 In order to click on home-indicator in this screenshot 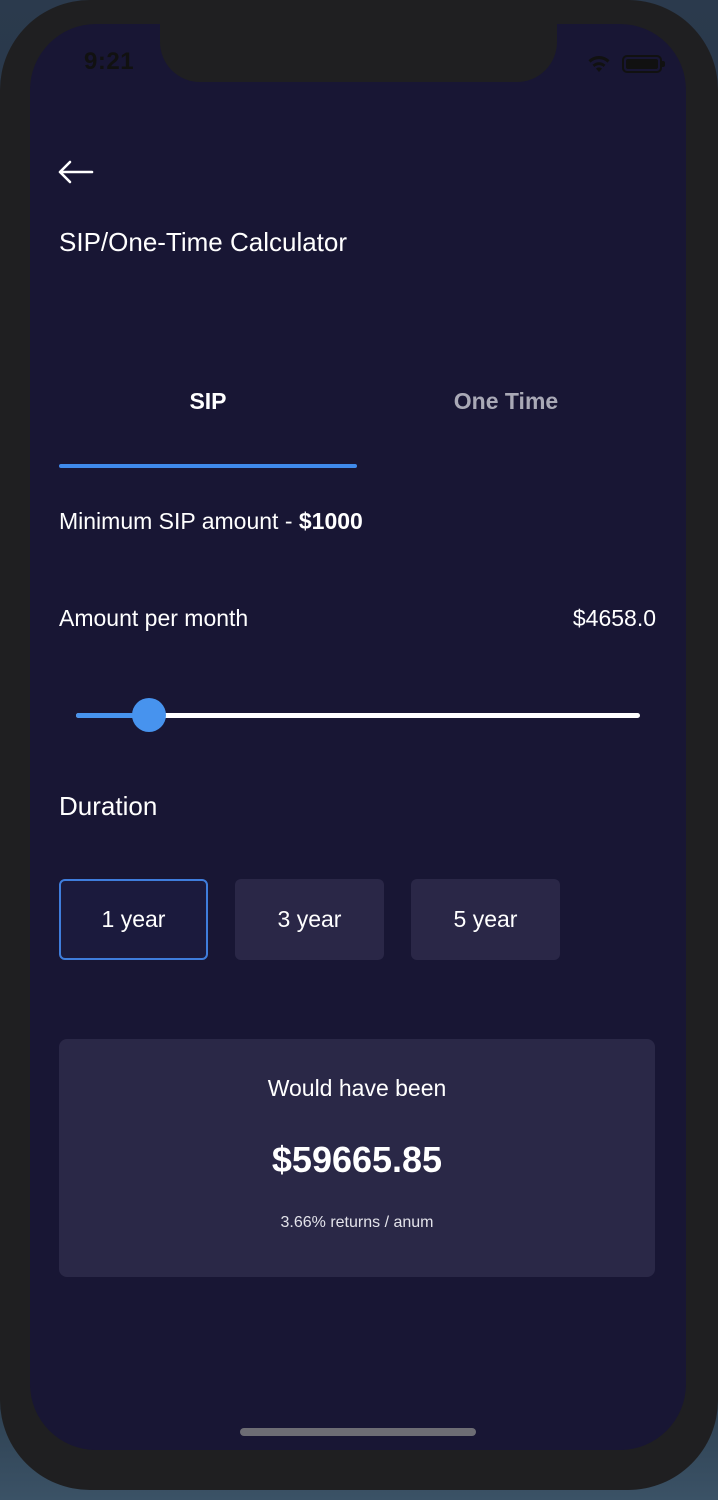, I will do `click(358, 1432)`.